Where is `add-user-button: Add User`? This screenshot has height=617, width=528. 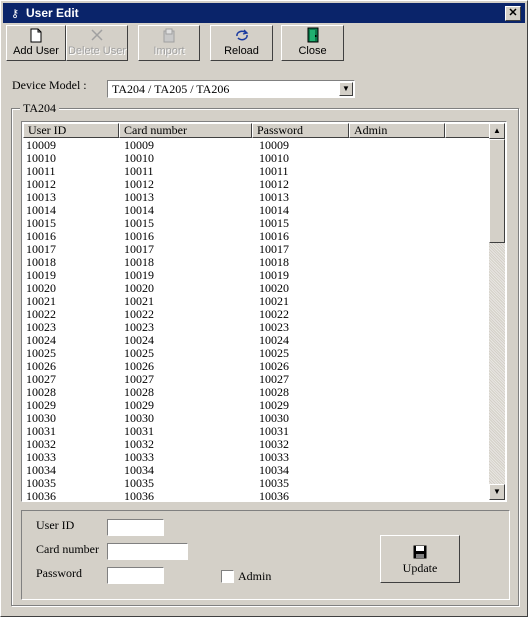
add-user-button: Add User is located at coordinates (36, 43).